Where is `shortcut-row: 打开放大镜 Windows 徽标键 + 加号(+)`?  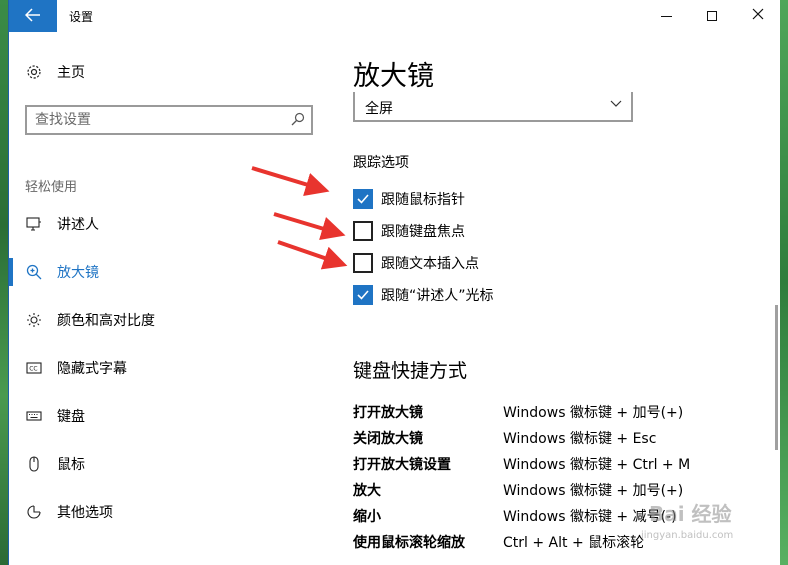
shortcut-row: 打开放大镜 Windows 徽标键 + 加号(+) is located at coordinates (563, 411).